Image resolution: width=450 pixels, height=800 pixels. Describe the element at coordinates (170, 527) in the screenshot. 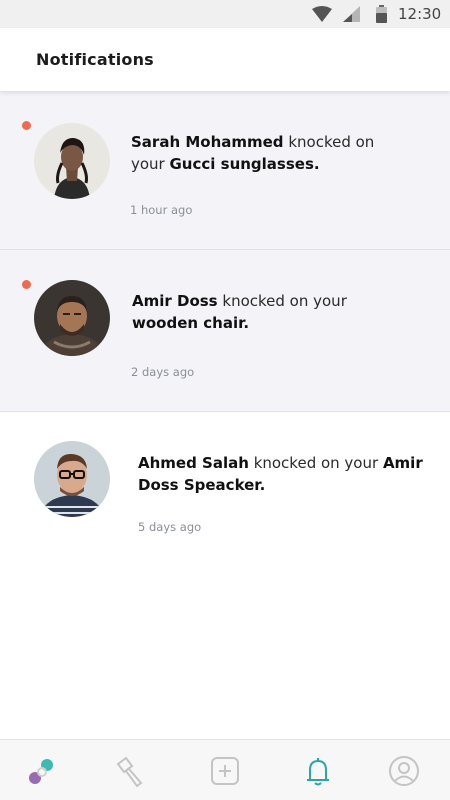

I see `notification-time: 5 days ago` at that location.